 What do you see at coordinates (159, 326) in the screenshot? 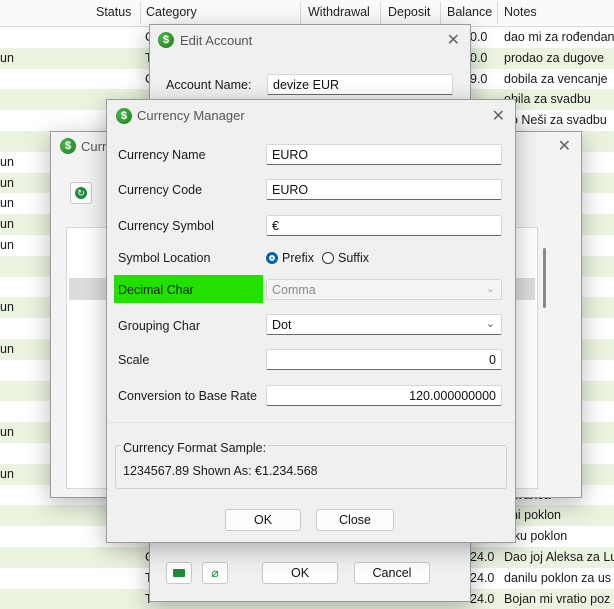
I see `grouping-char-label: Grouping Char` at bounding box center [159, 326].